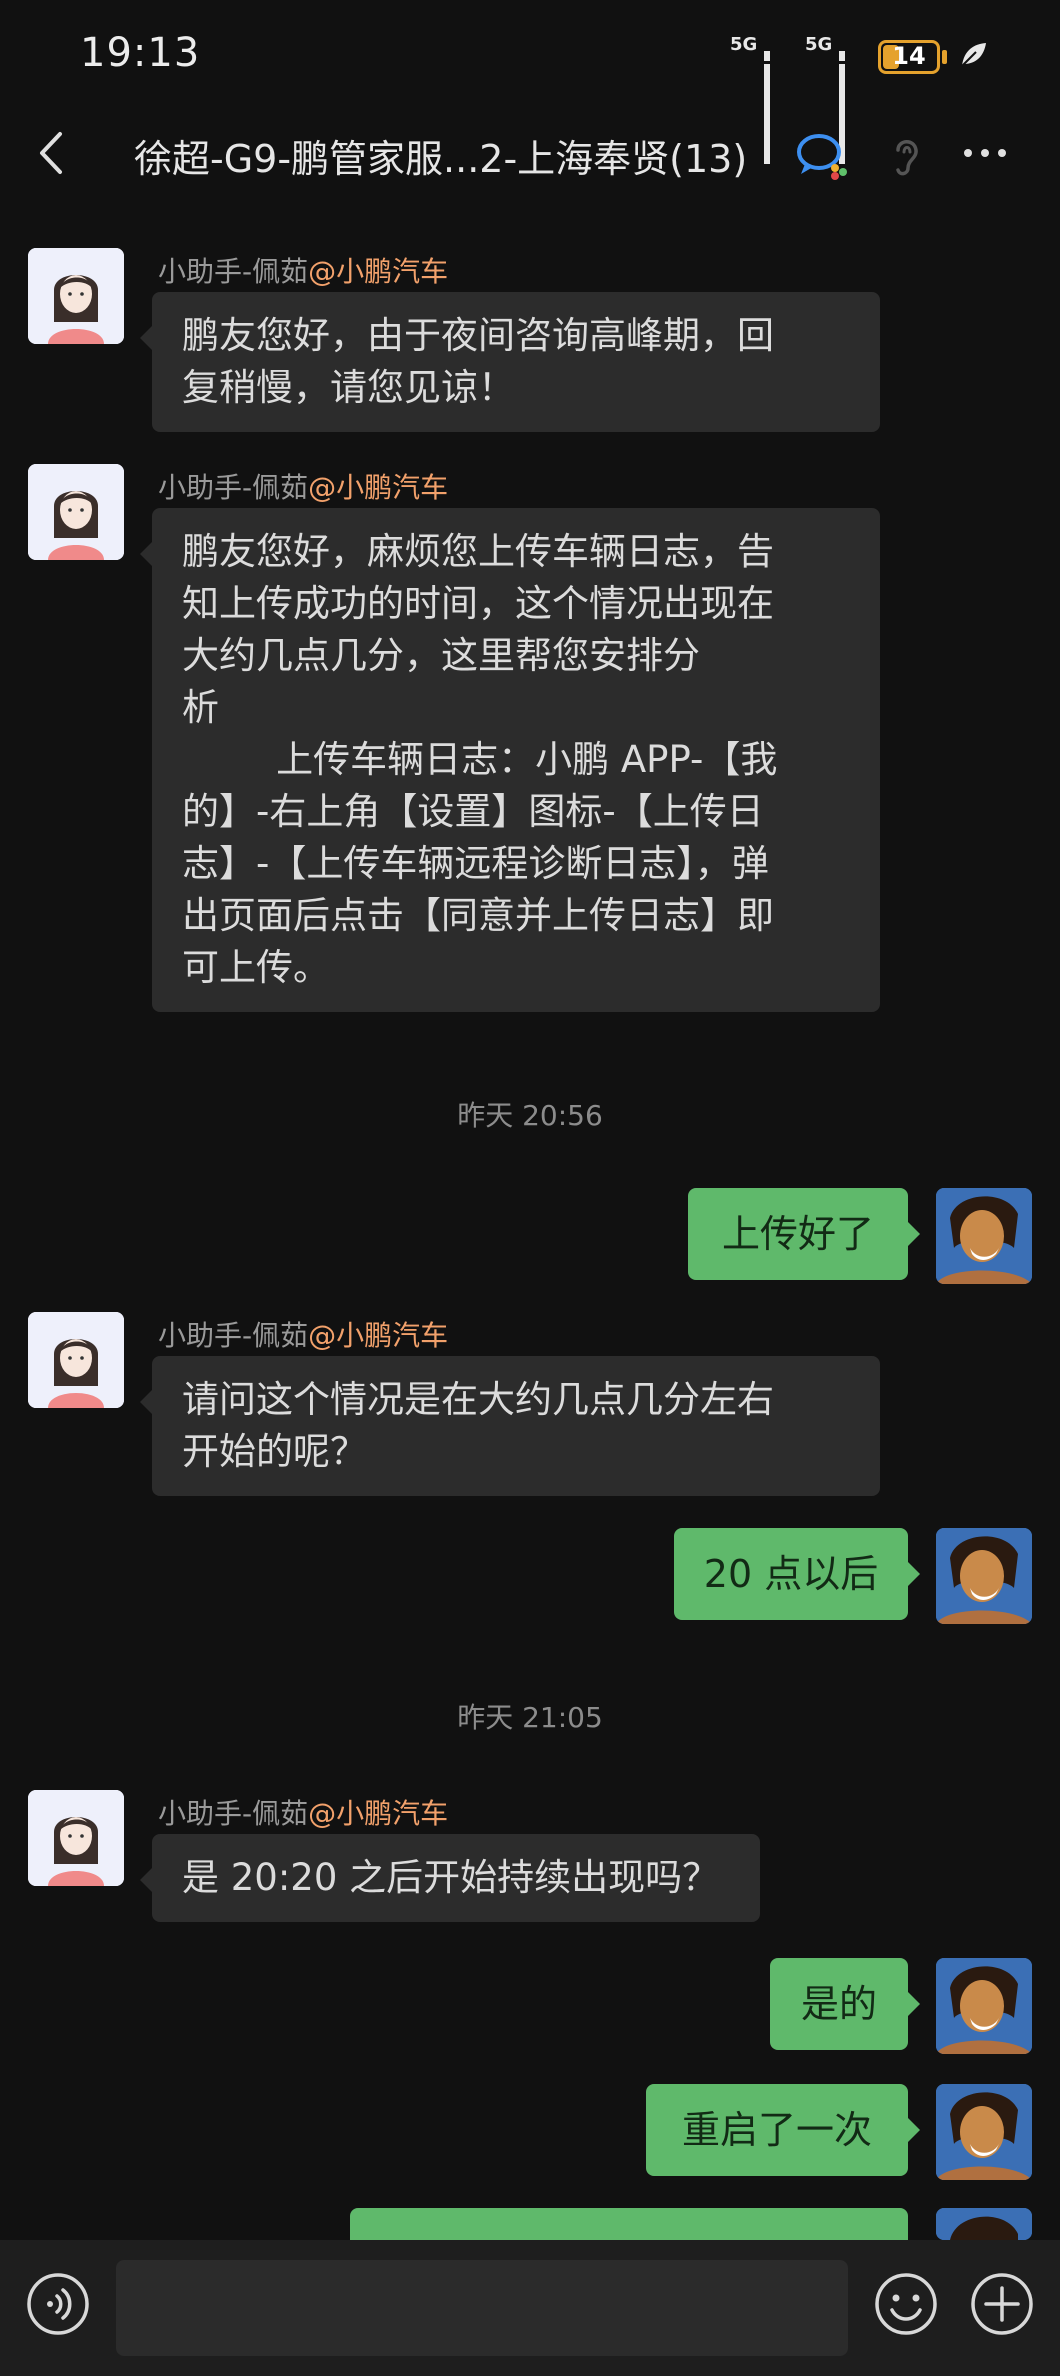 This screenshot has width=1060, height=2376. I want to click on message-bubble-outgoing: 是的, so click(845, 2004).